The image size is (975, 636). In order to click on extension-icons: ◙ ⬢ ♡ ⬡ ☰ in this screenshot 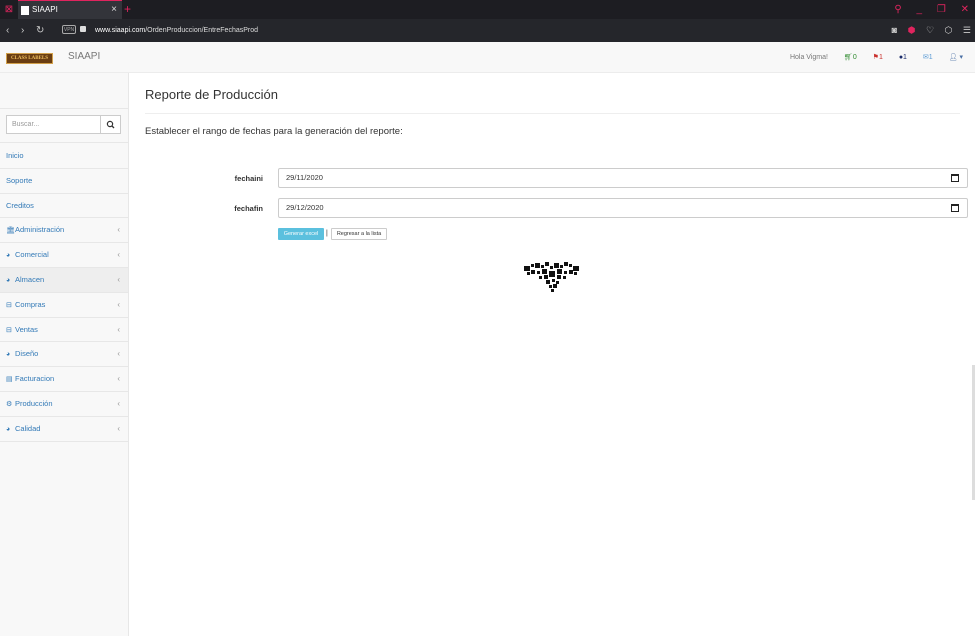, I will do `click(927, 30)`.